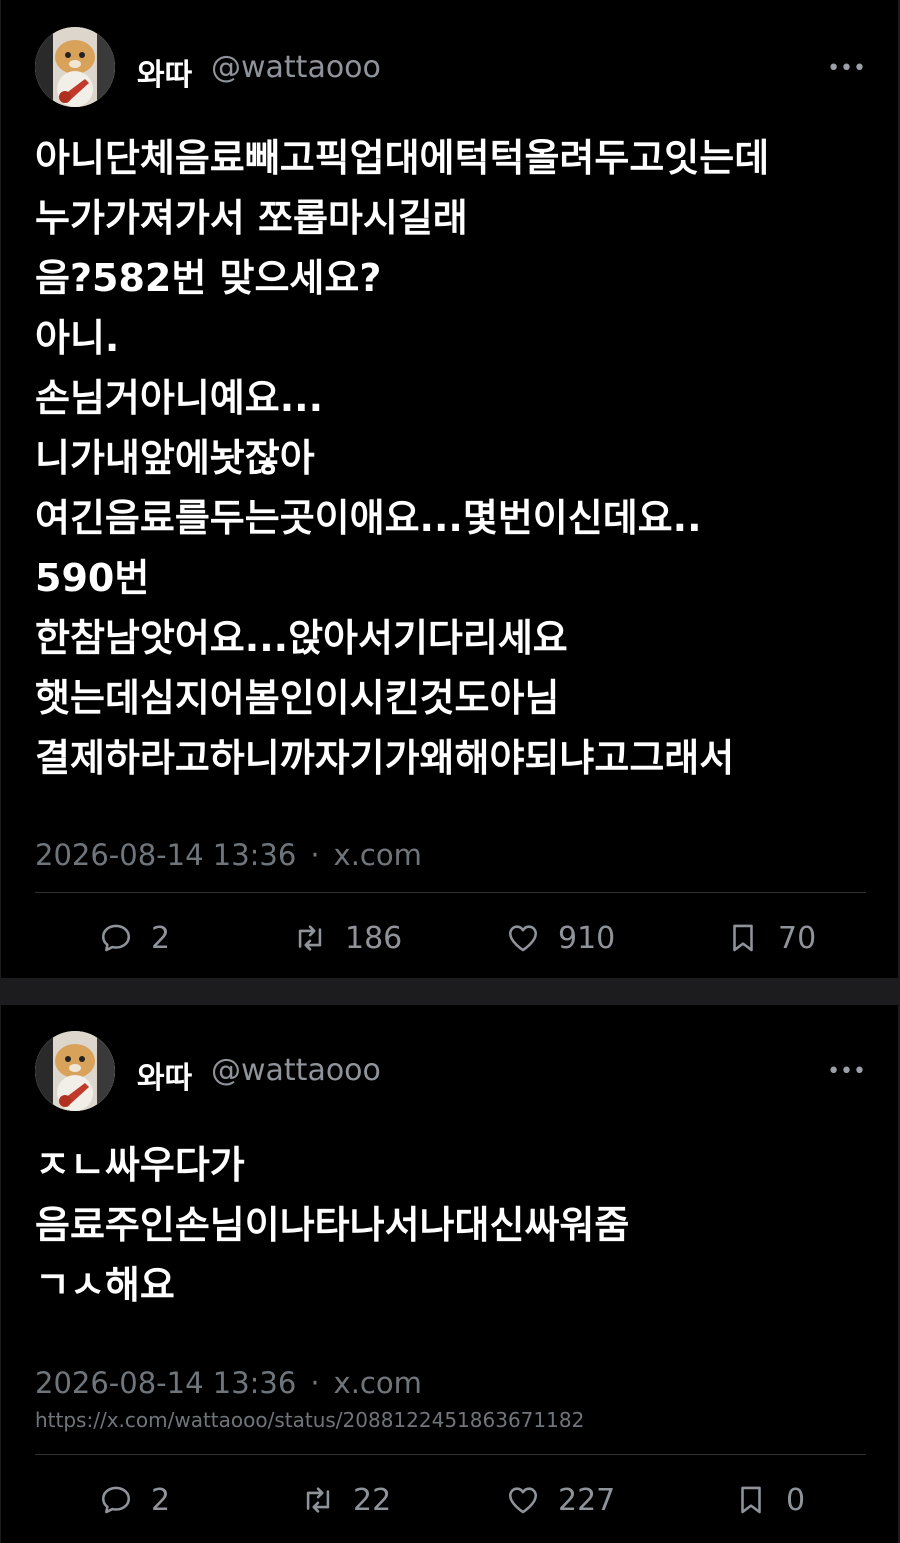 The width and height of the screenshot is (900, 1543). What do you see at coordinates (587, 938) in the screenshot?
I see `like-count: 910` at bounding box center [587, 938].